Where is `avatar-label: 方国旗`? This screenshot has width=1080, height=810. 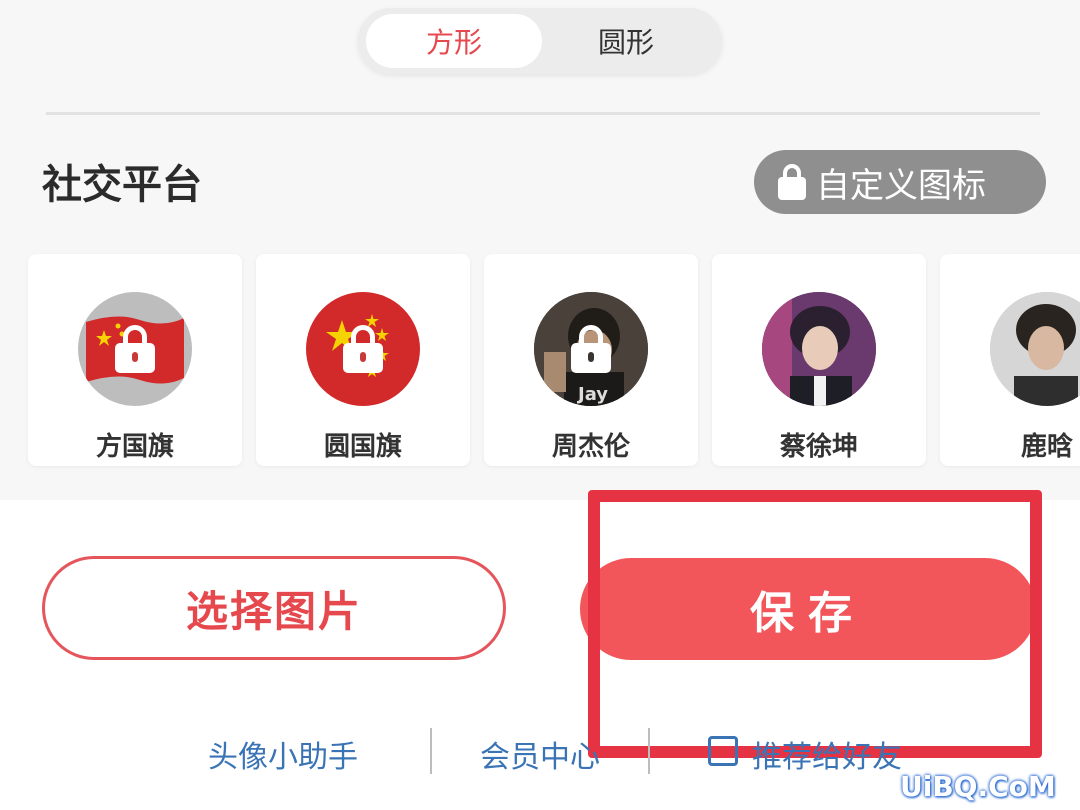
avatar-label: 方国旗 is located at coordinates (134, 447).